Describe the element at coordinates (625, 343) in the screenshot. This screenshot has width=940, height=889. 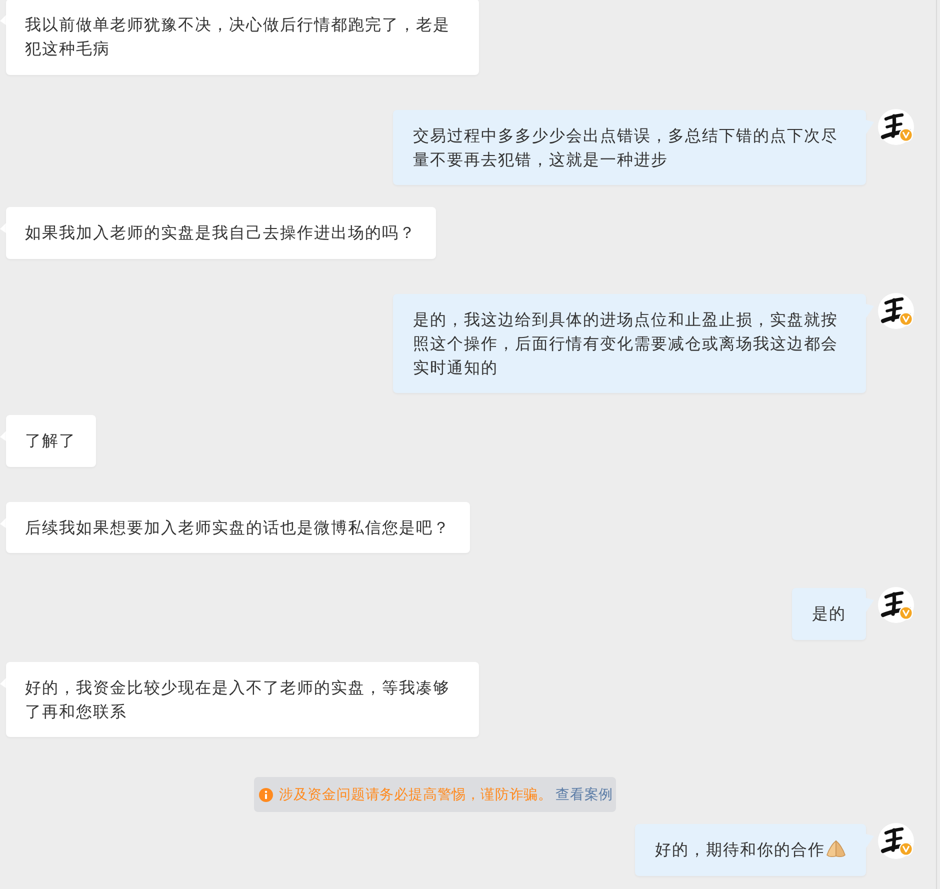
I see `message-text: 是的，我这边给到具体的进场点位和止盈止损，实盘就按照这个操作，后面行情有变化需要减仓或离场我这边都会实时通知的` at that location.